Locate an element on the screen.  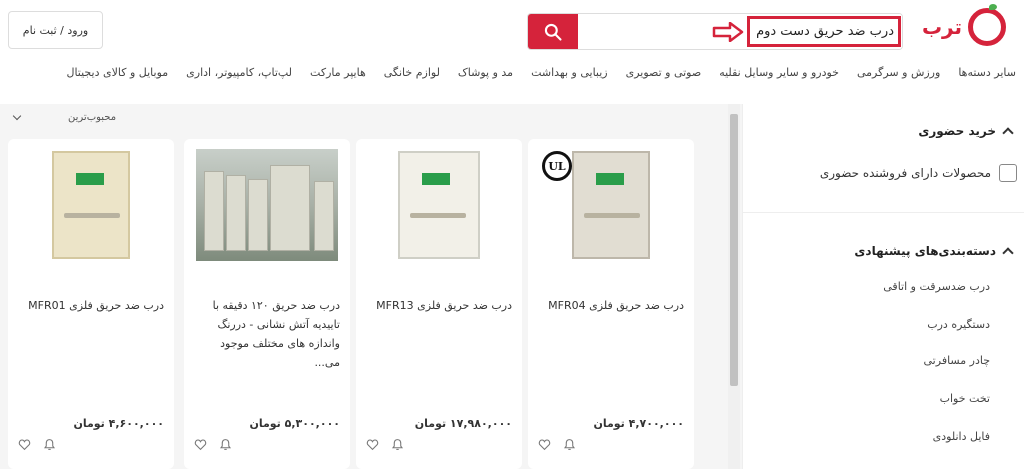
product-price: ۴,۶۰۰,۰۰۰ تومان is located at coordinates (118, 423).